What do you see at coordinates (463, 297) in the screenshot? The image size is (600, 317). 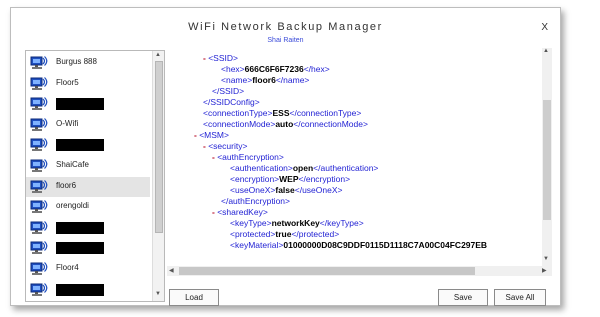 I see `save-button: Save` at bounding box center [463, 297].